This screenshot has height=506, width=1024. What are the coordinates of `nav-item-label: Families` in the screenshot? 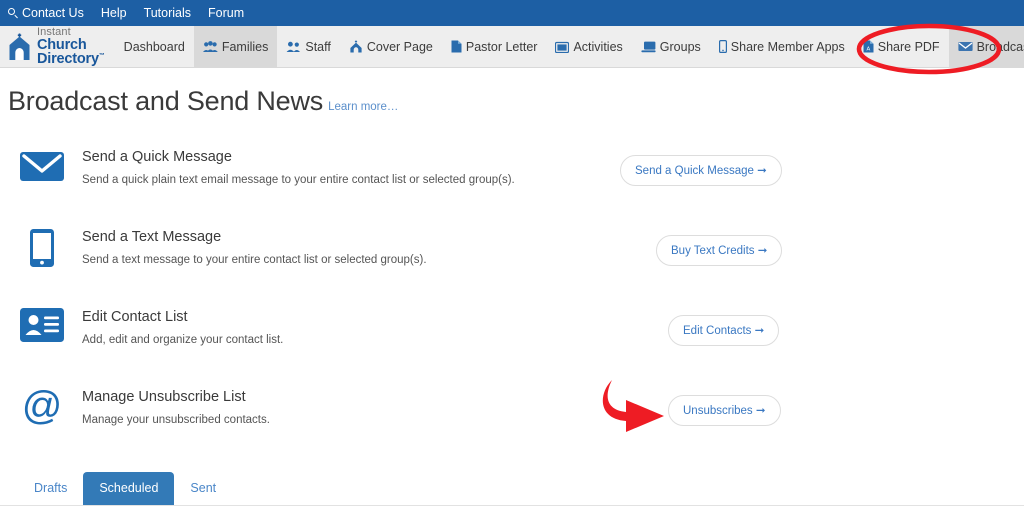 It's located at (245, 46).